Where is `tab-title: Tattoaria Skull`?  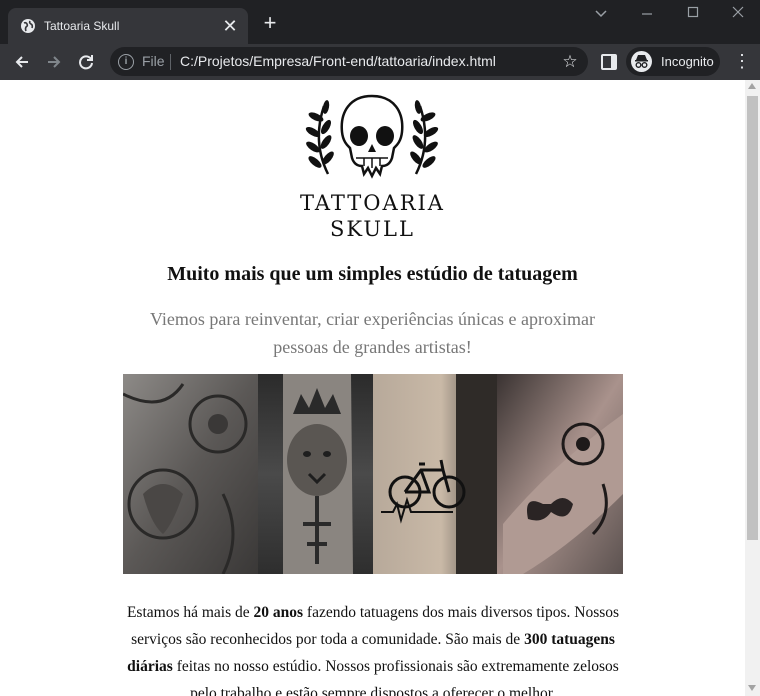 tab-title: Tattoaria Skull is located at coordinates (82, 26).